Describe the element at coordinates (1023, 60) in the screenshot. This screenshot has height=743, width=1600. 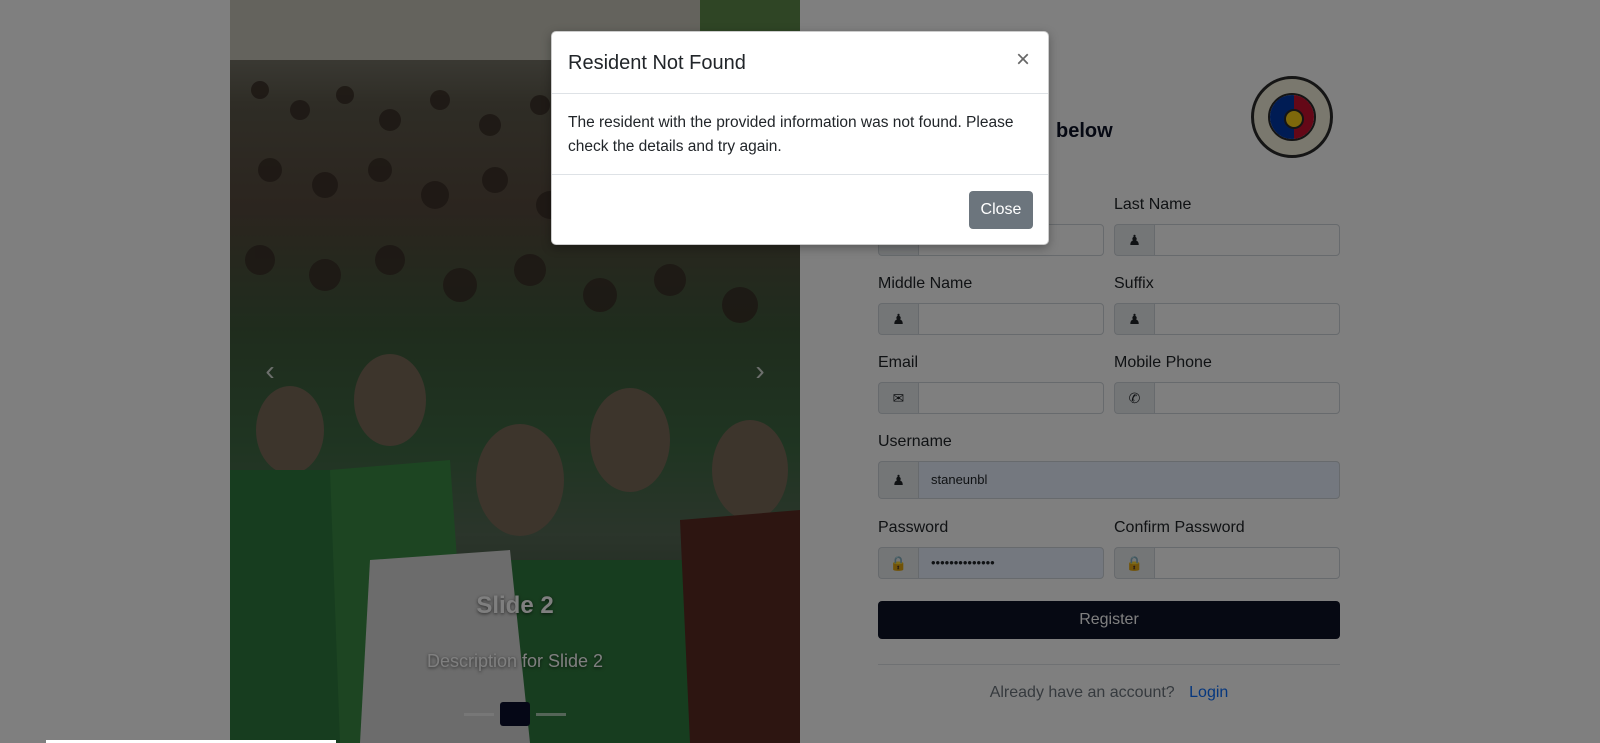
I see `close-icon: ×` at that location.